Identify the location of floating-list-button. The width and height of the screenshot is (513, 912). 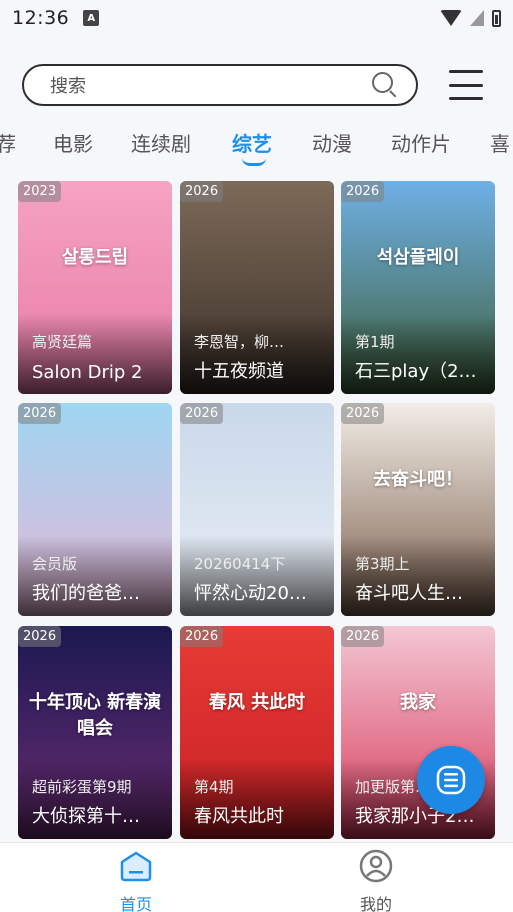
(451, 780).